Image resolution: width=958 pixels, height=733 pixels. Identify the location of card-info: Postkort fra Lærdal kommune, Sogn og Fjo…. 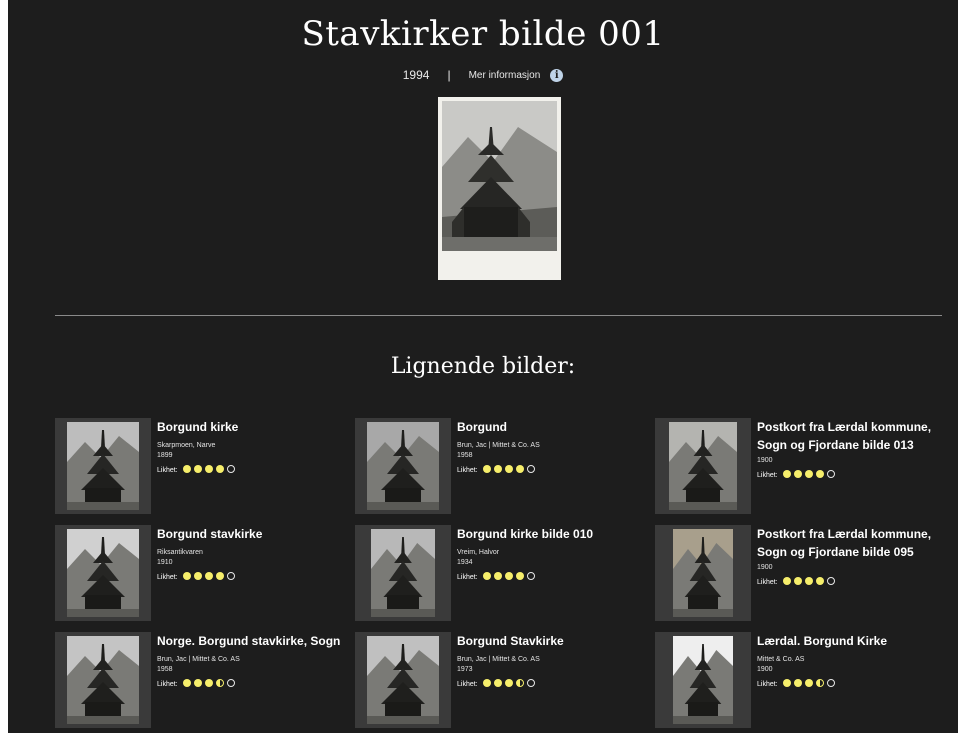
(851, 449).